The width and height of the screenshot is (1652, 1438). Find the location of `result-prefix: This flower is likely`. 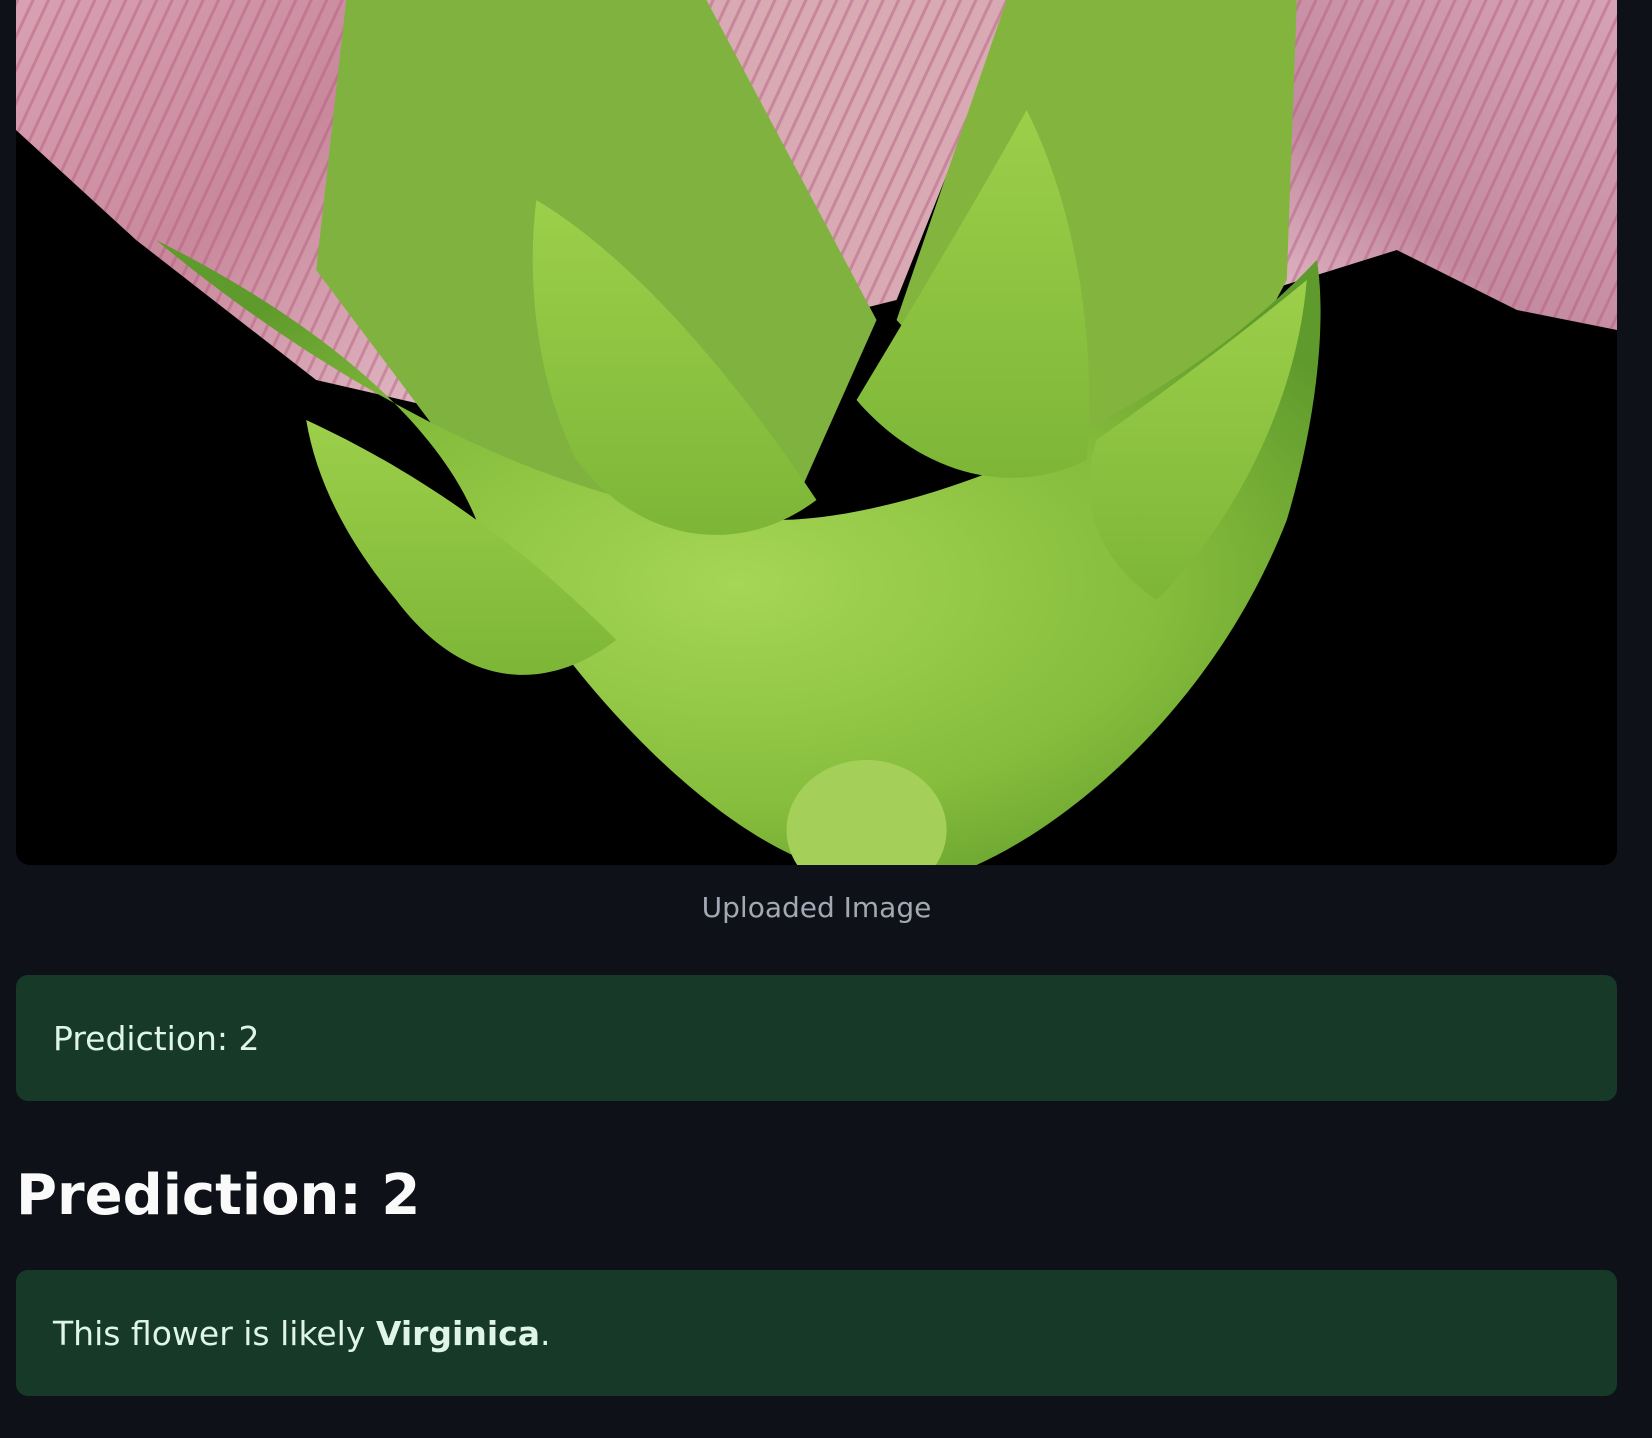

result-prefix: This flower is likely is located at coordinates (214, 1333).